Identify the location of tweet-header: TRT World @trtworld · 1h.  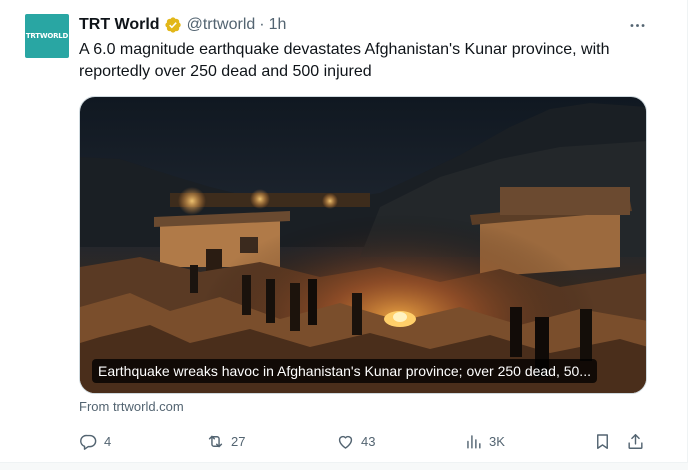
(182, 25).